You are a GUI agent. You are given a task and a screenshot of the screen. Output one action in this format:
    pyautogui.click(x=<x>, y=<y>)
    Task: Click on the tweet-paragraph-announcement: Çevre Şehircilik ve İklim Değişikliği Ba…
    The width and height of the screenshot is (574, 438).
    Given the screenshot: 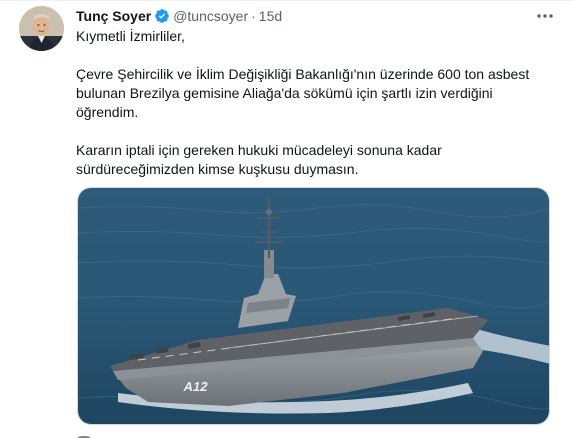 What is the action you would take?
    pyautogui.click(x=303, y=93)
    